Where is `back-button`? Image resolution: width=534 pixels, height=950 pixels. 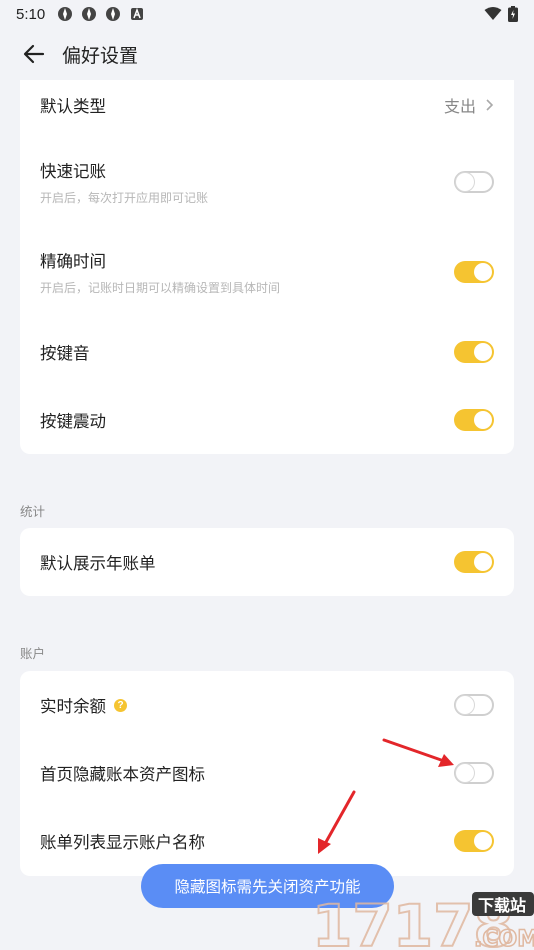
back-button is located at coordinates (34, 54).